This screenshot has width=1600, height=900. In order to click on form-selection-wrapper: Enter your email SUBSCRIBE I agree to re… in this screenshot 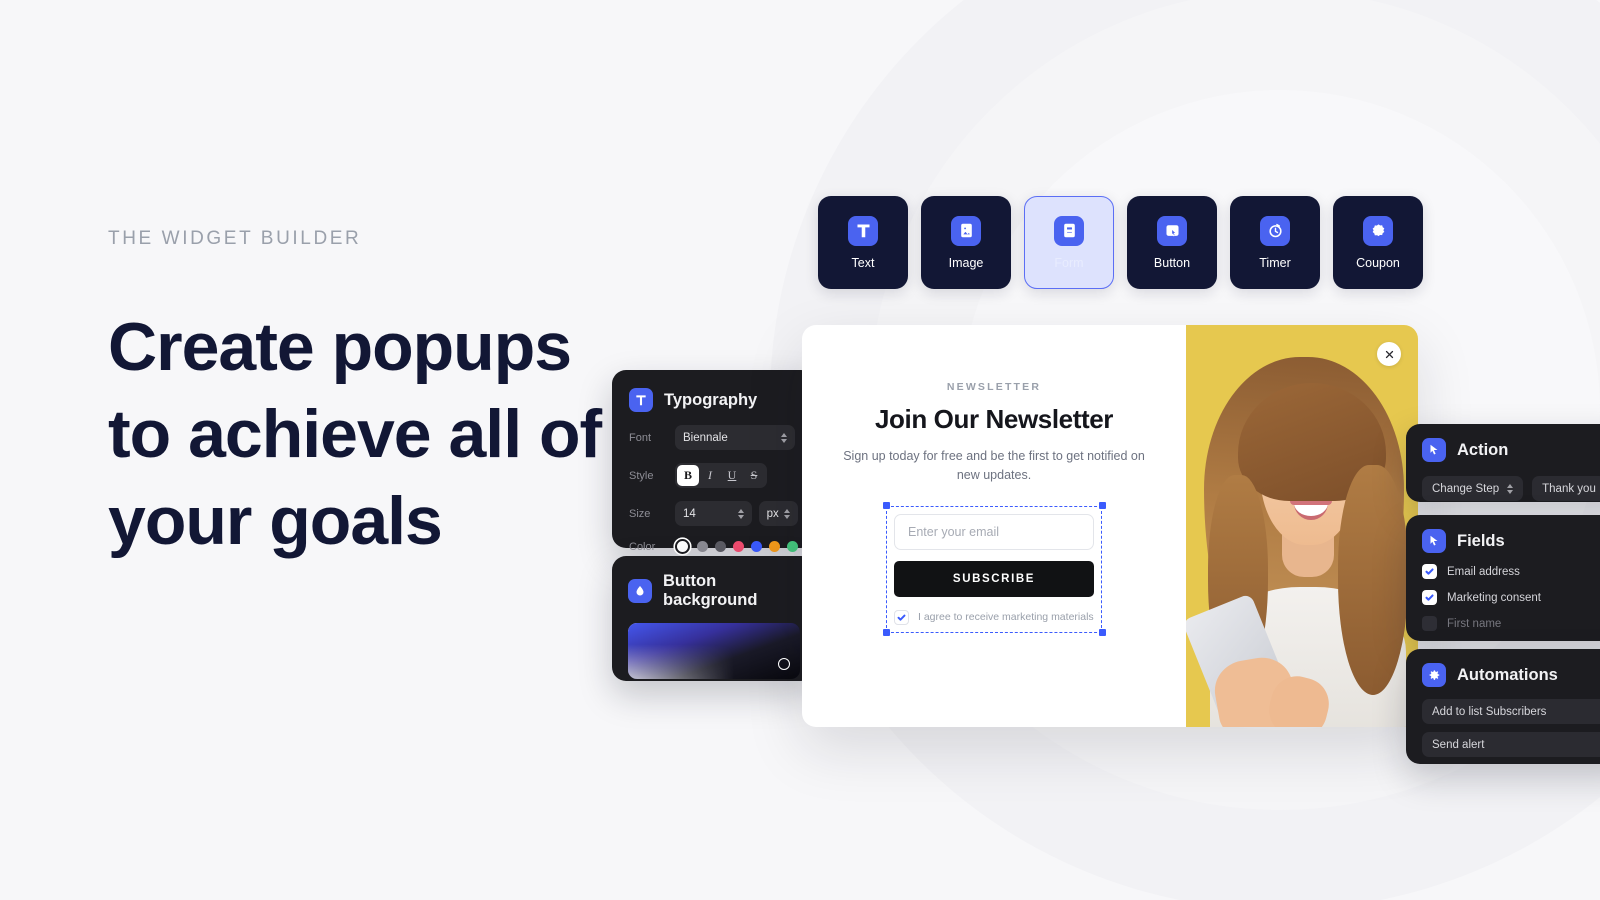, I will do `click(994, 569)`.